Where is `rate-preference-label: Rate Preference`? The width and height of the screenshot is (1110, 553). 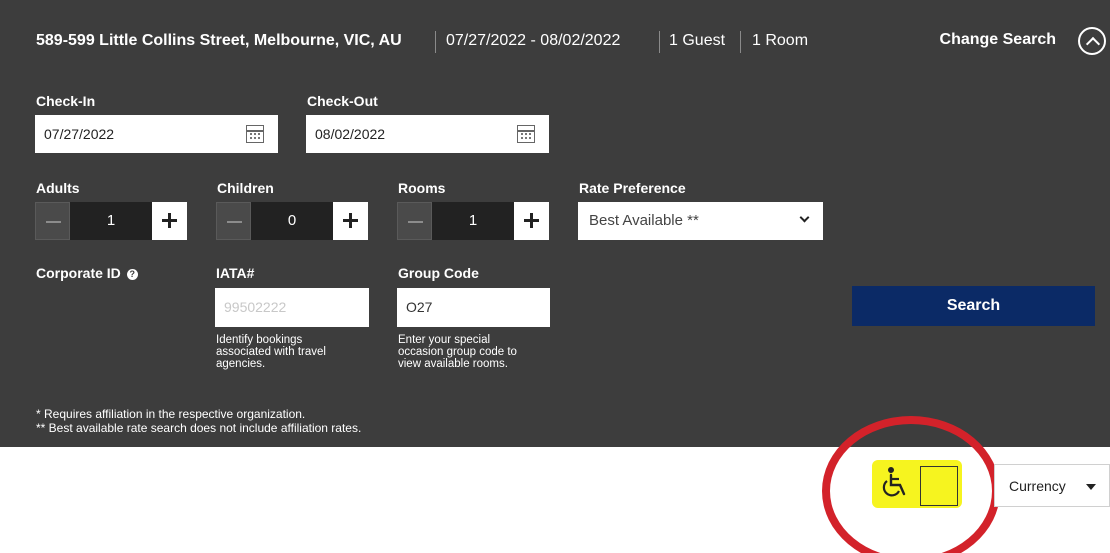 rate-preference-label: Rate Preference is located at coordinates (632, 188).